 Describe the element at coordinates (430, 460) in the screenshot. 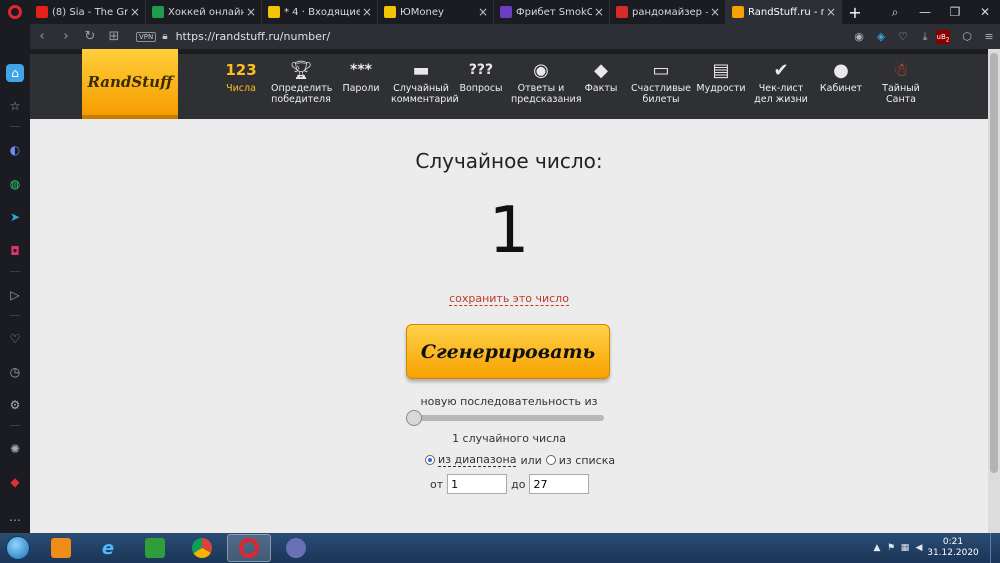

I see `range-radio` at that location.